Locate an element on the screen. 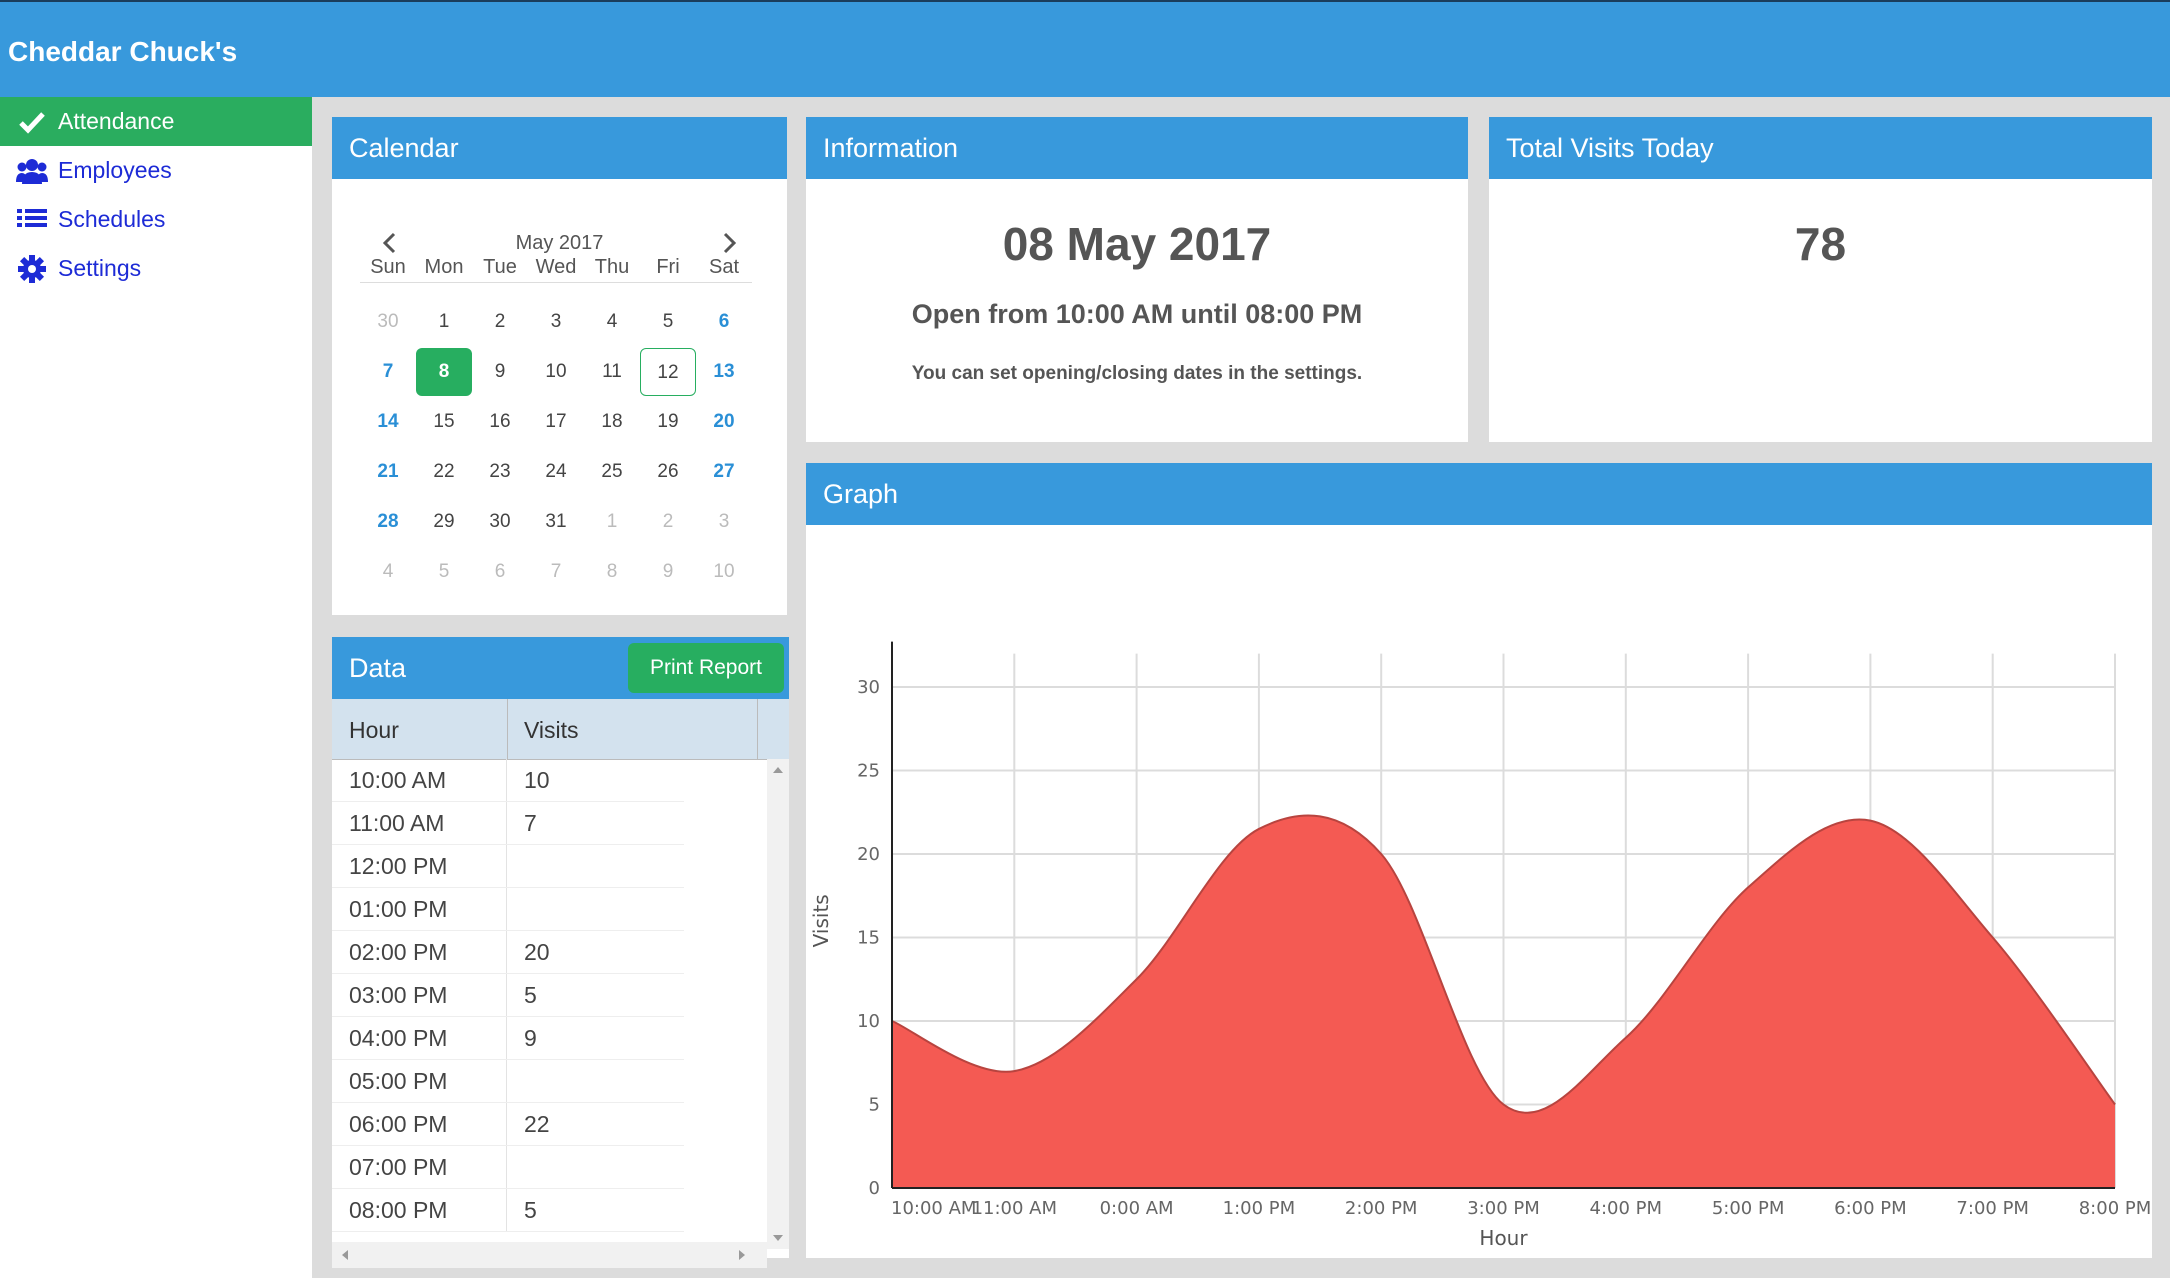 This screenshot has width=2170, height=1278. cell-visits: 7 is located at coordinates (530, 822).